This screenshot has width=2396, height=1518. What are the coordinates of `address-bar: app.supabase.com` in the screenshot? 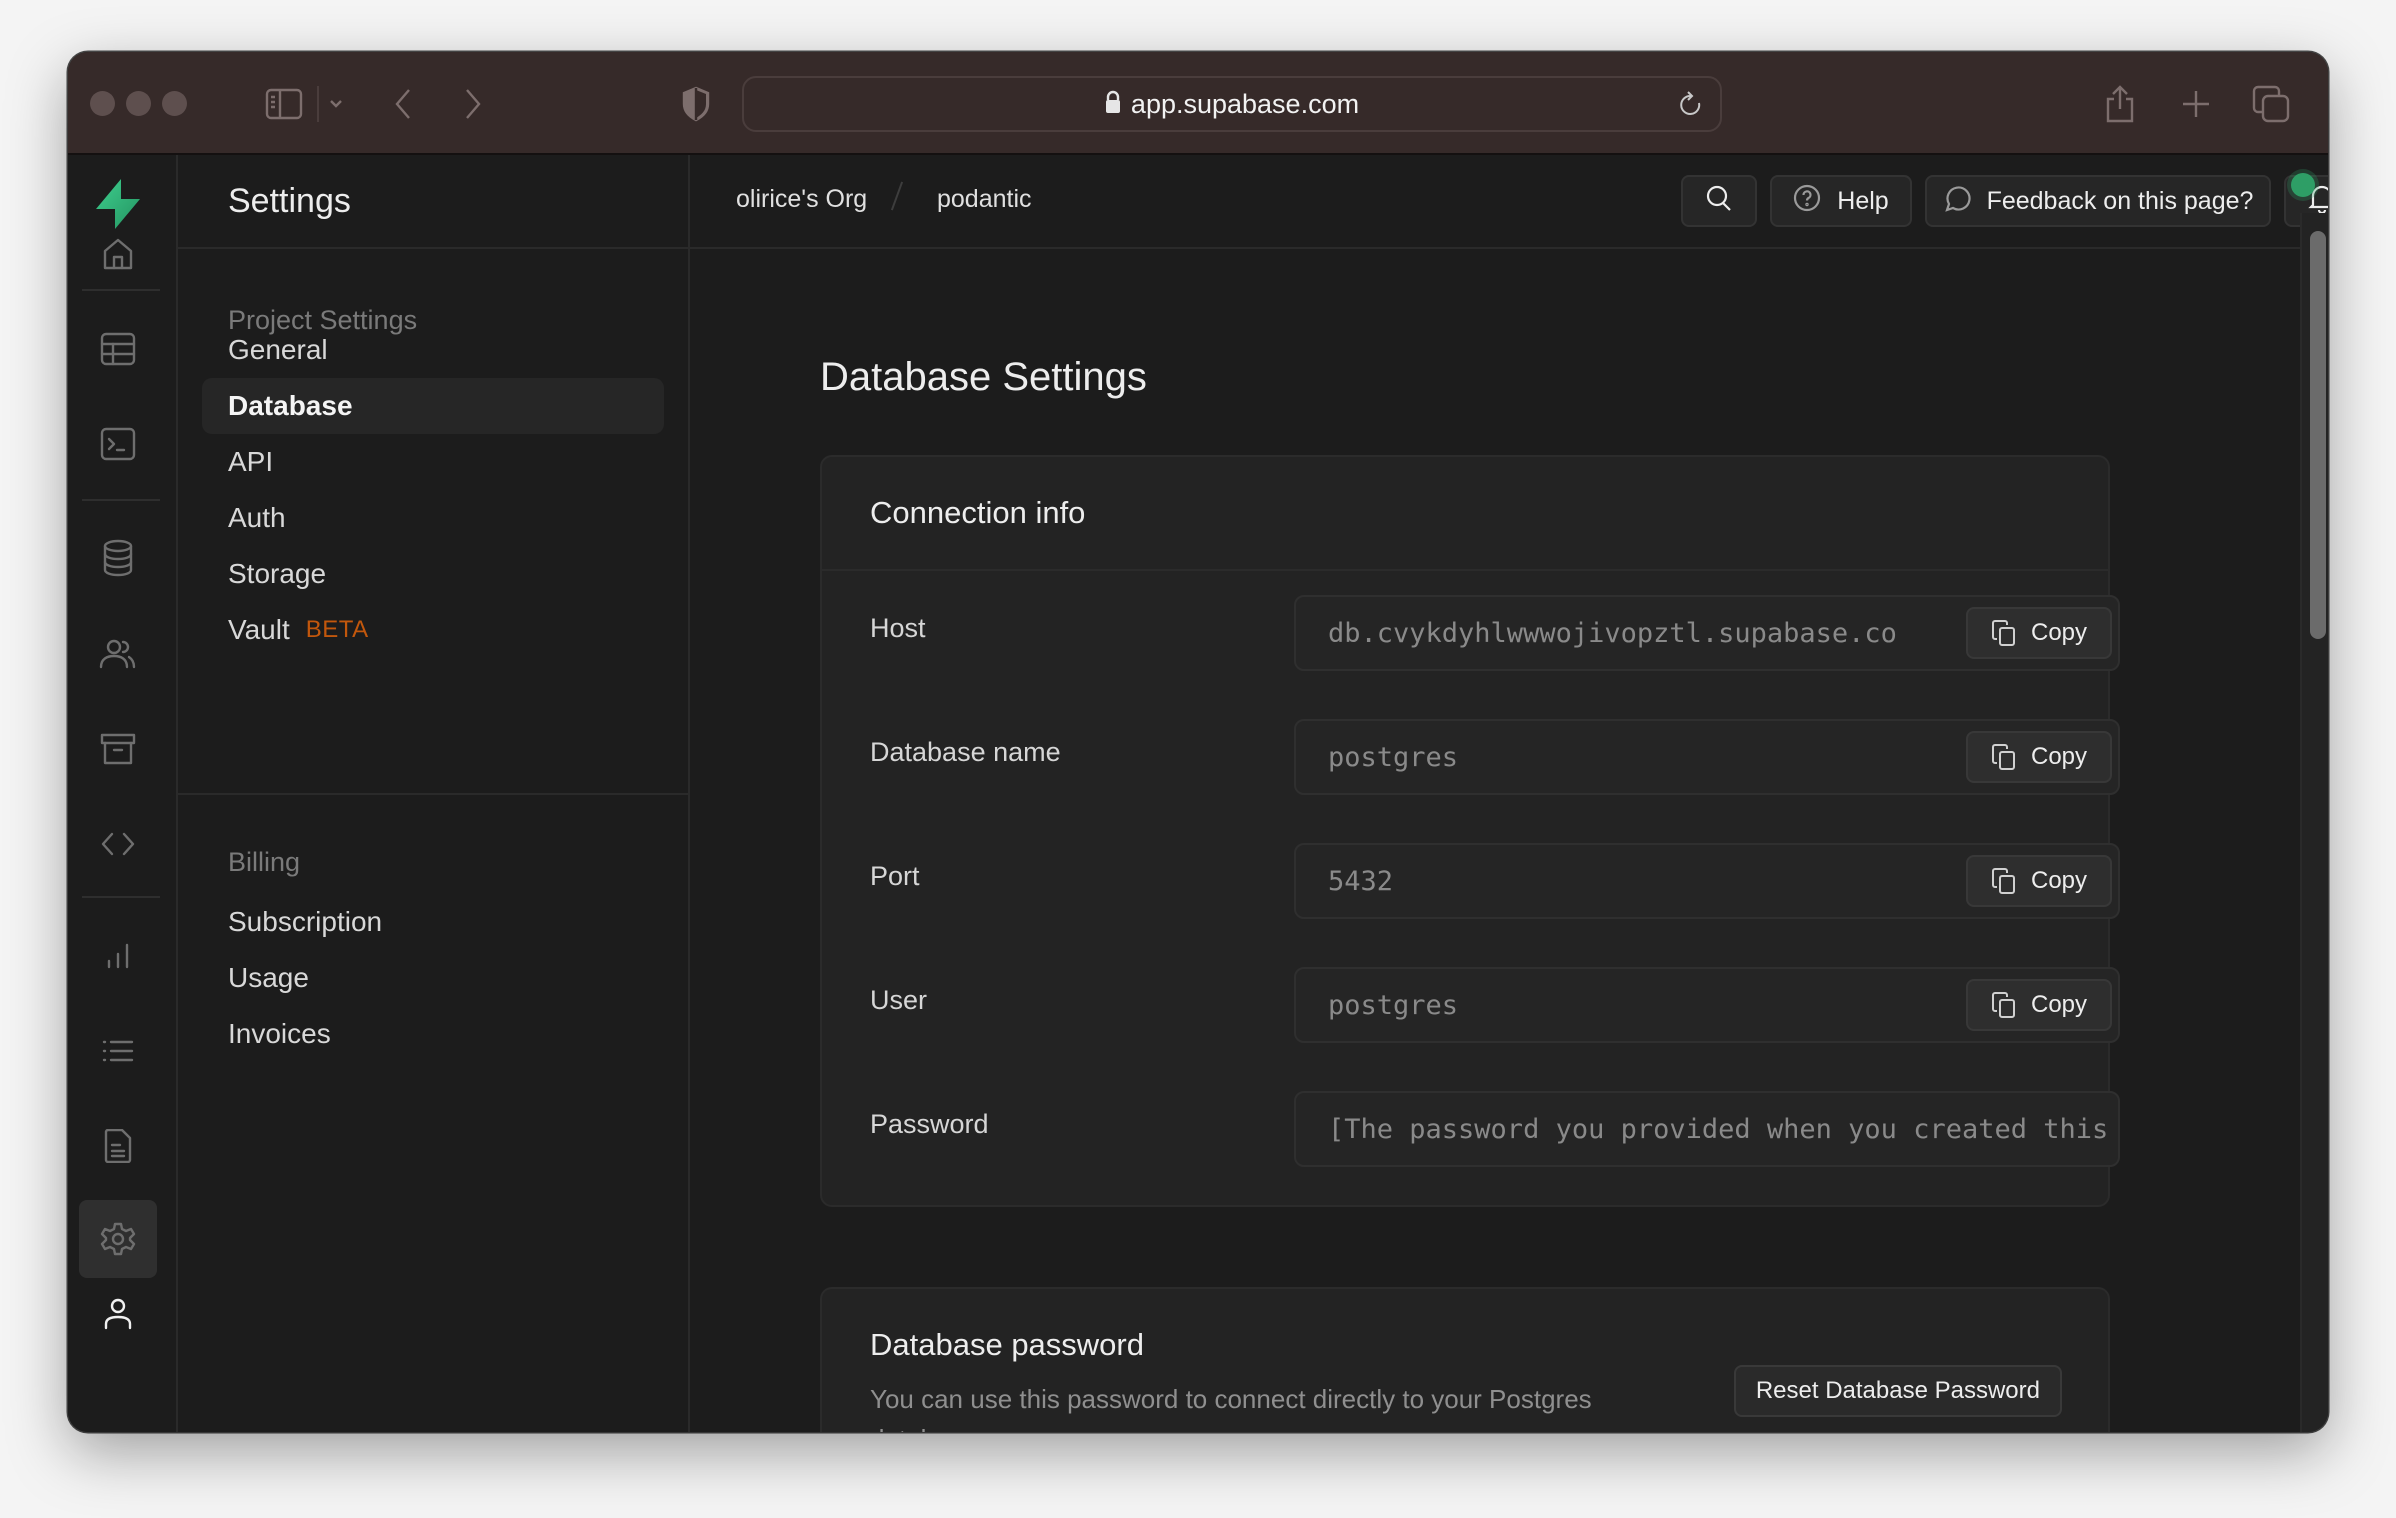 It's located at (1232, 104).